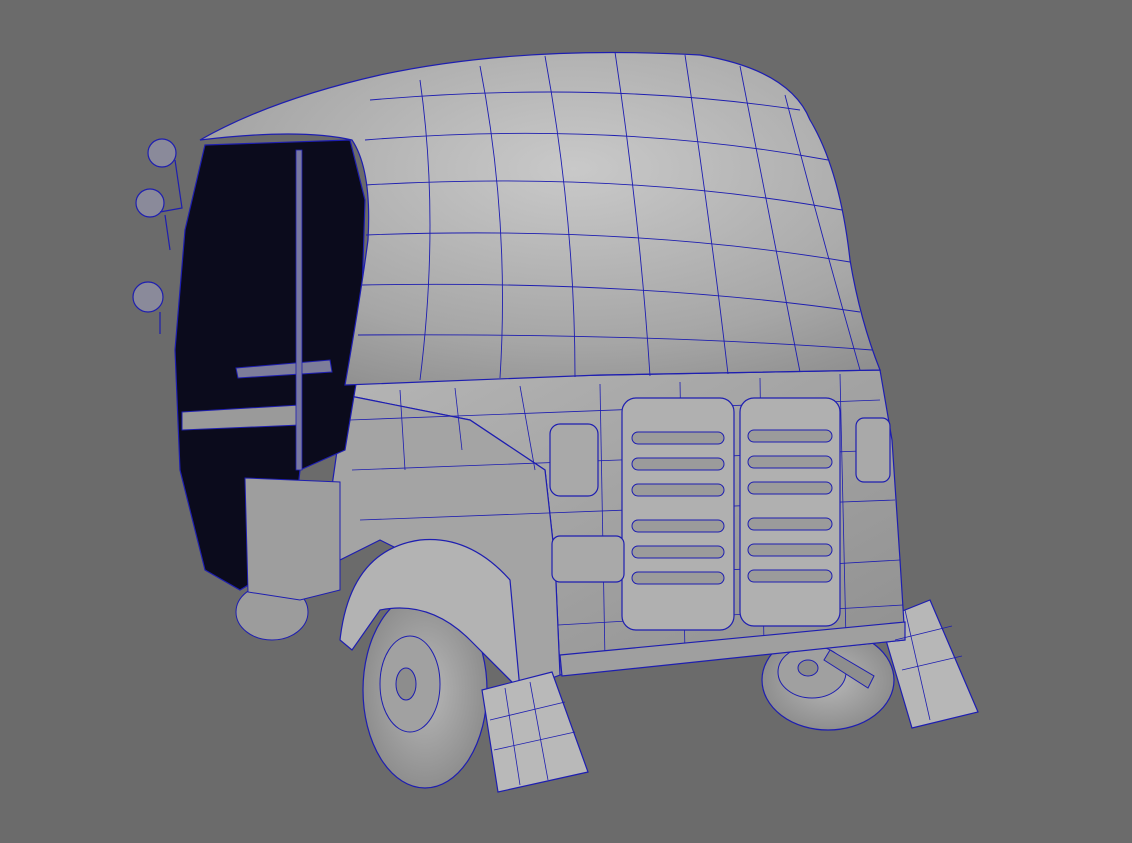 The height and width of the screenshot is (843, 1132). What do you see at coordinates (157, 236) in the screenshot?
I see `side-mirrors` at bounding box center [157, 236].